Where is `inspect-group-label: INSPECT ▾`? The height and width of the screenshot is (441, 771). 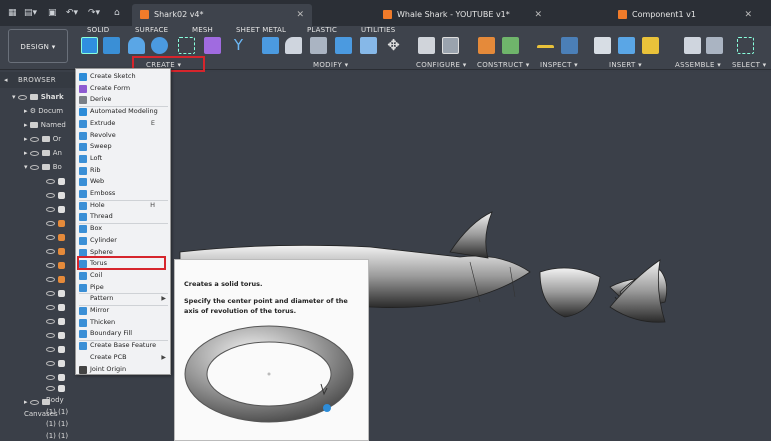 inspect-group-label: INSPECT ▾ is located at coordinates (559, 65).